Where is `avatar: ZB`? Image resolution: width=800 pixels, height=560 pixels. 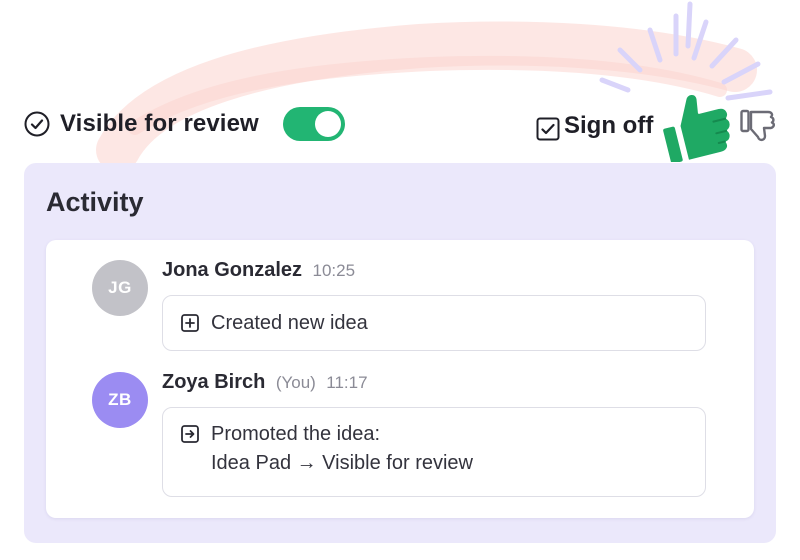
avatar: ZB is located at coordinates (120, 400).